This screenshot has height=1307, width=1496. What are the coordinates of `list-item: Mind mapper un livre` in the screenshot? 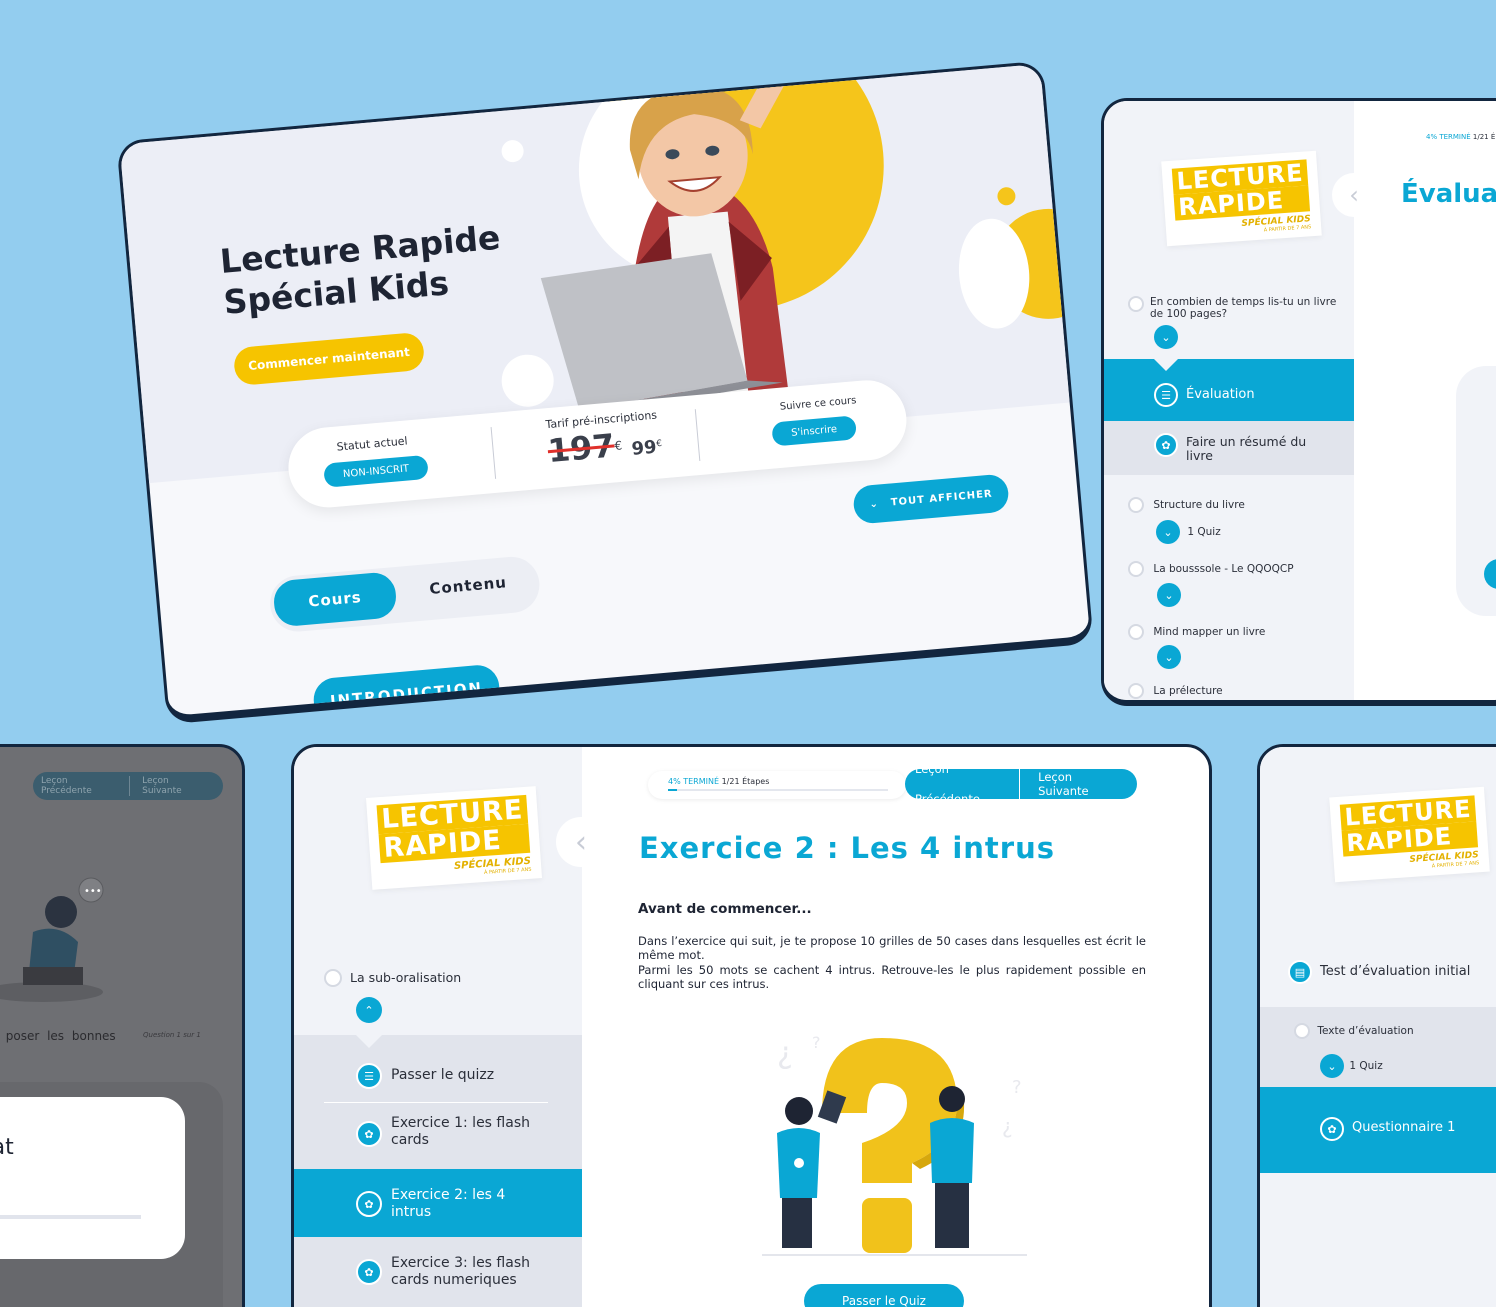 It's located at (1196, 632).